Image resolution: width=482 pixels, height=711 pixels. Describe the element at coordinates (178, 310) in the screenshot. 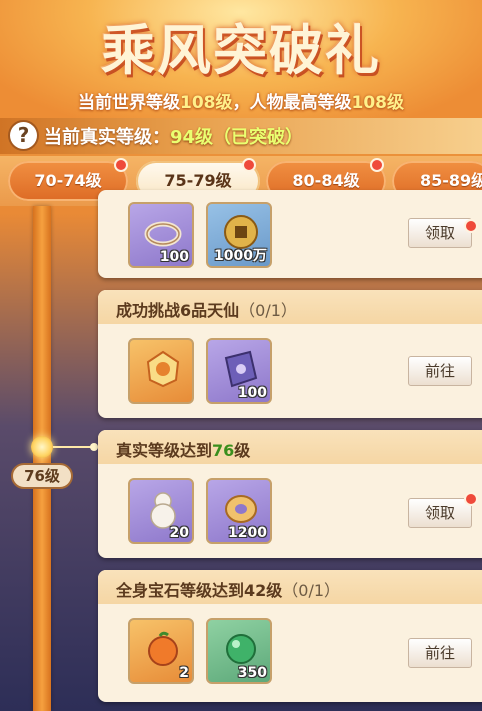

I see `task-title-text: 成功挑战6品天仙` at that location.